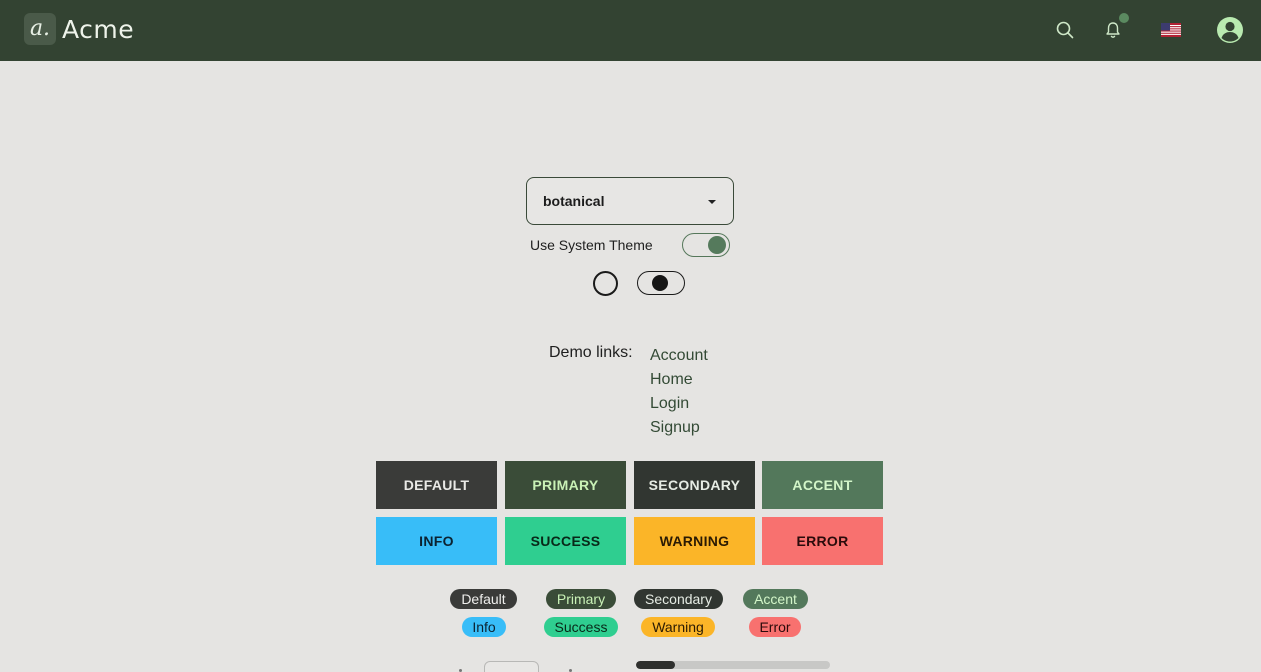  I want to click on primary-badge: Primary, so click(581, 599).